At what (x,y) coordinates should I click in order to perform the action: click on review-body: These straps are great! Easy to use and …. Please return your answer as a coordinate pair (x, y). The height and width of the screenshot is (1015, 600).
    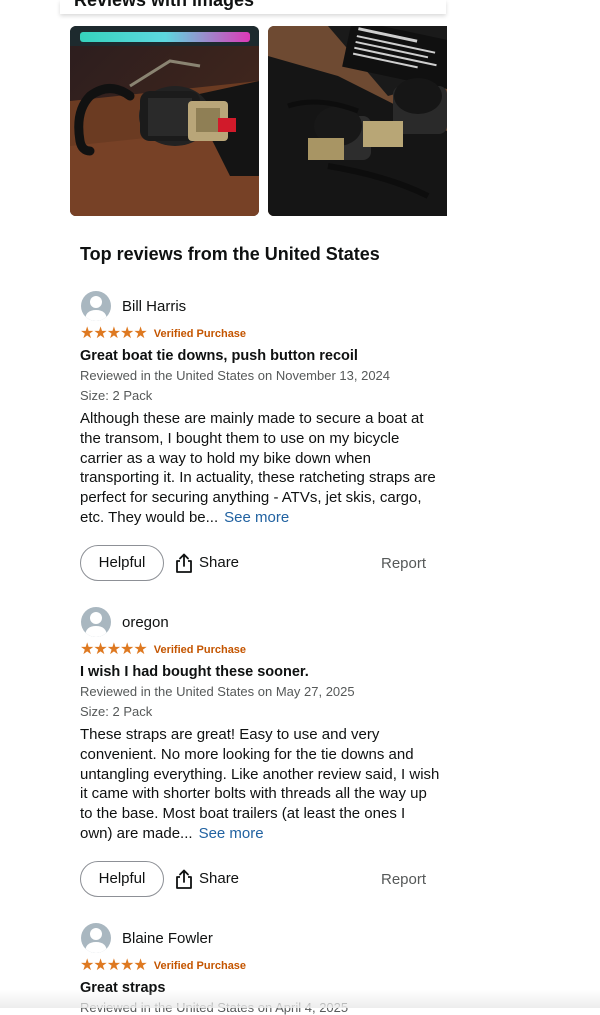
    Looking at the image, I should click on (260, 784).